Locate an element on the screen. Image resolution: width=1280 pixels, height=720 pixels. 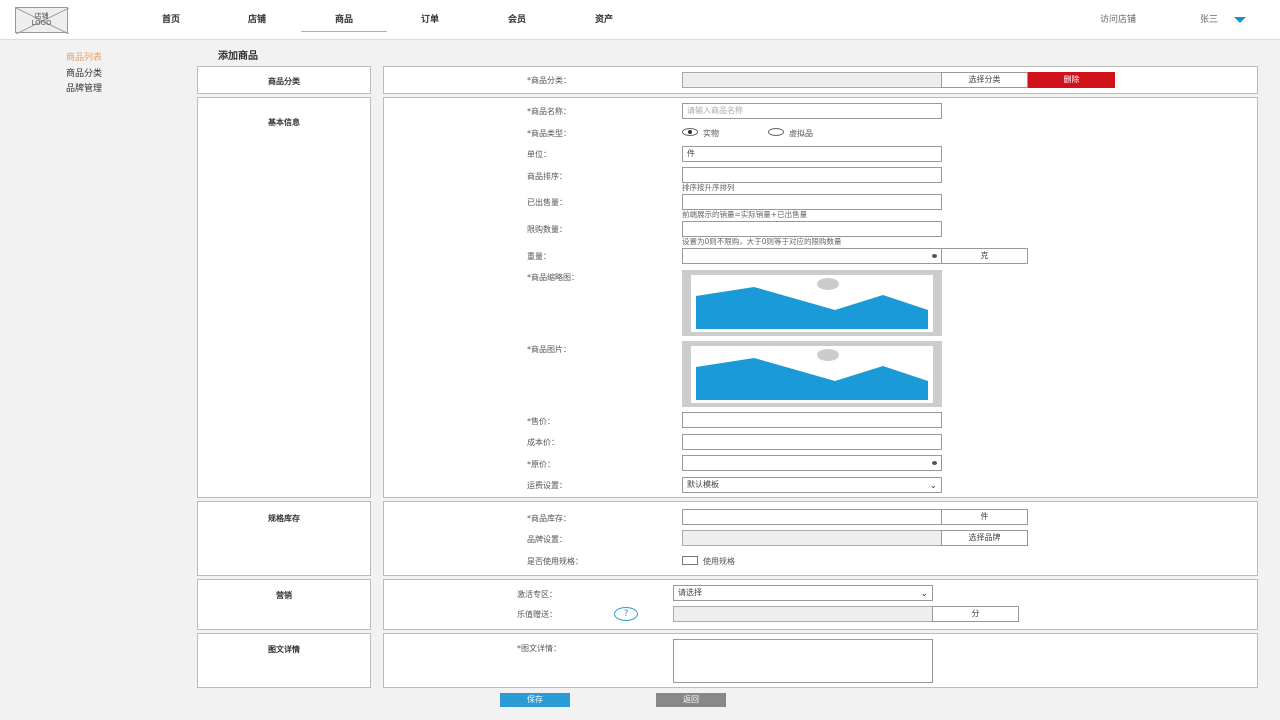
type-physical-radio is located at coordinates (690, 132).